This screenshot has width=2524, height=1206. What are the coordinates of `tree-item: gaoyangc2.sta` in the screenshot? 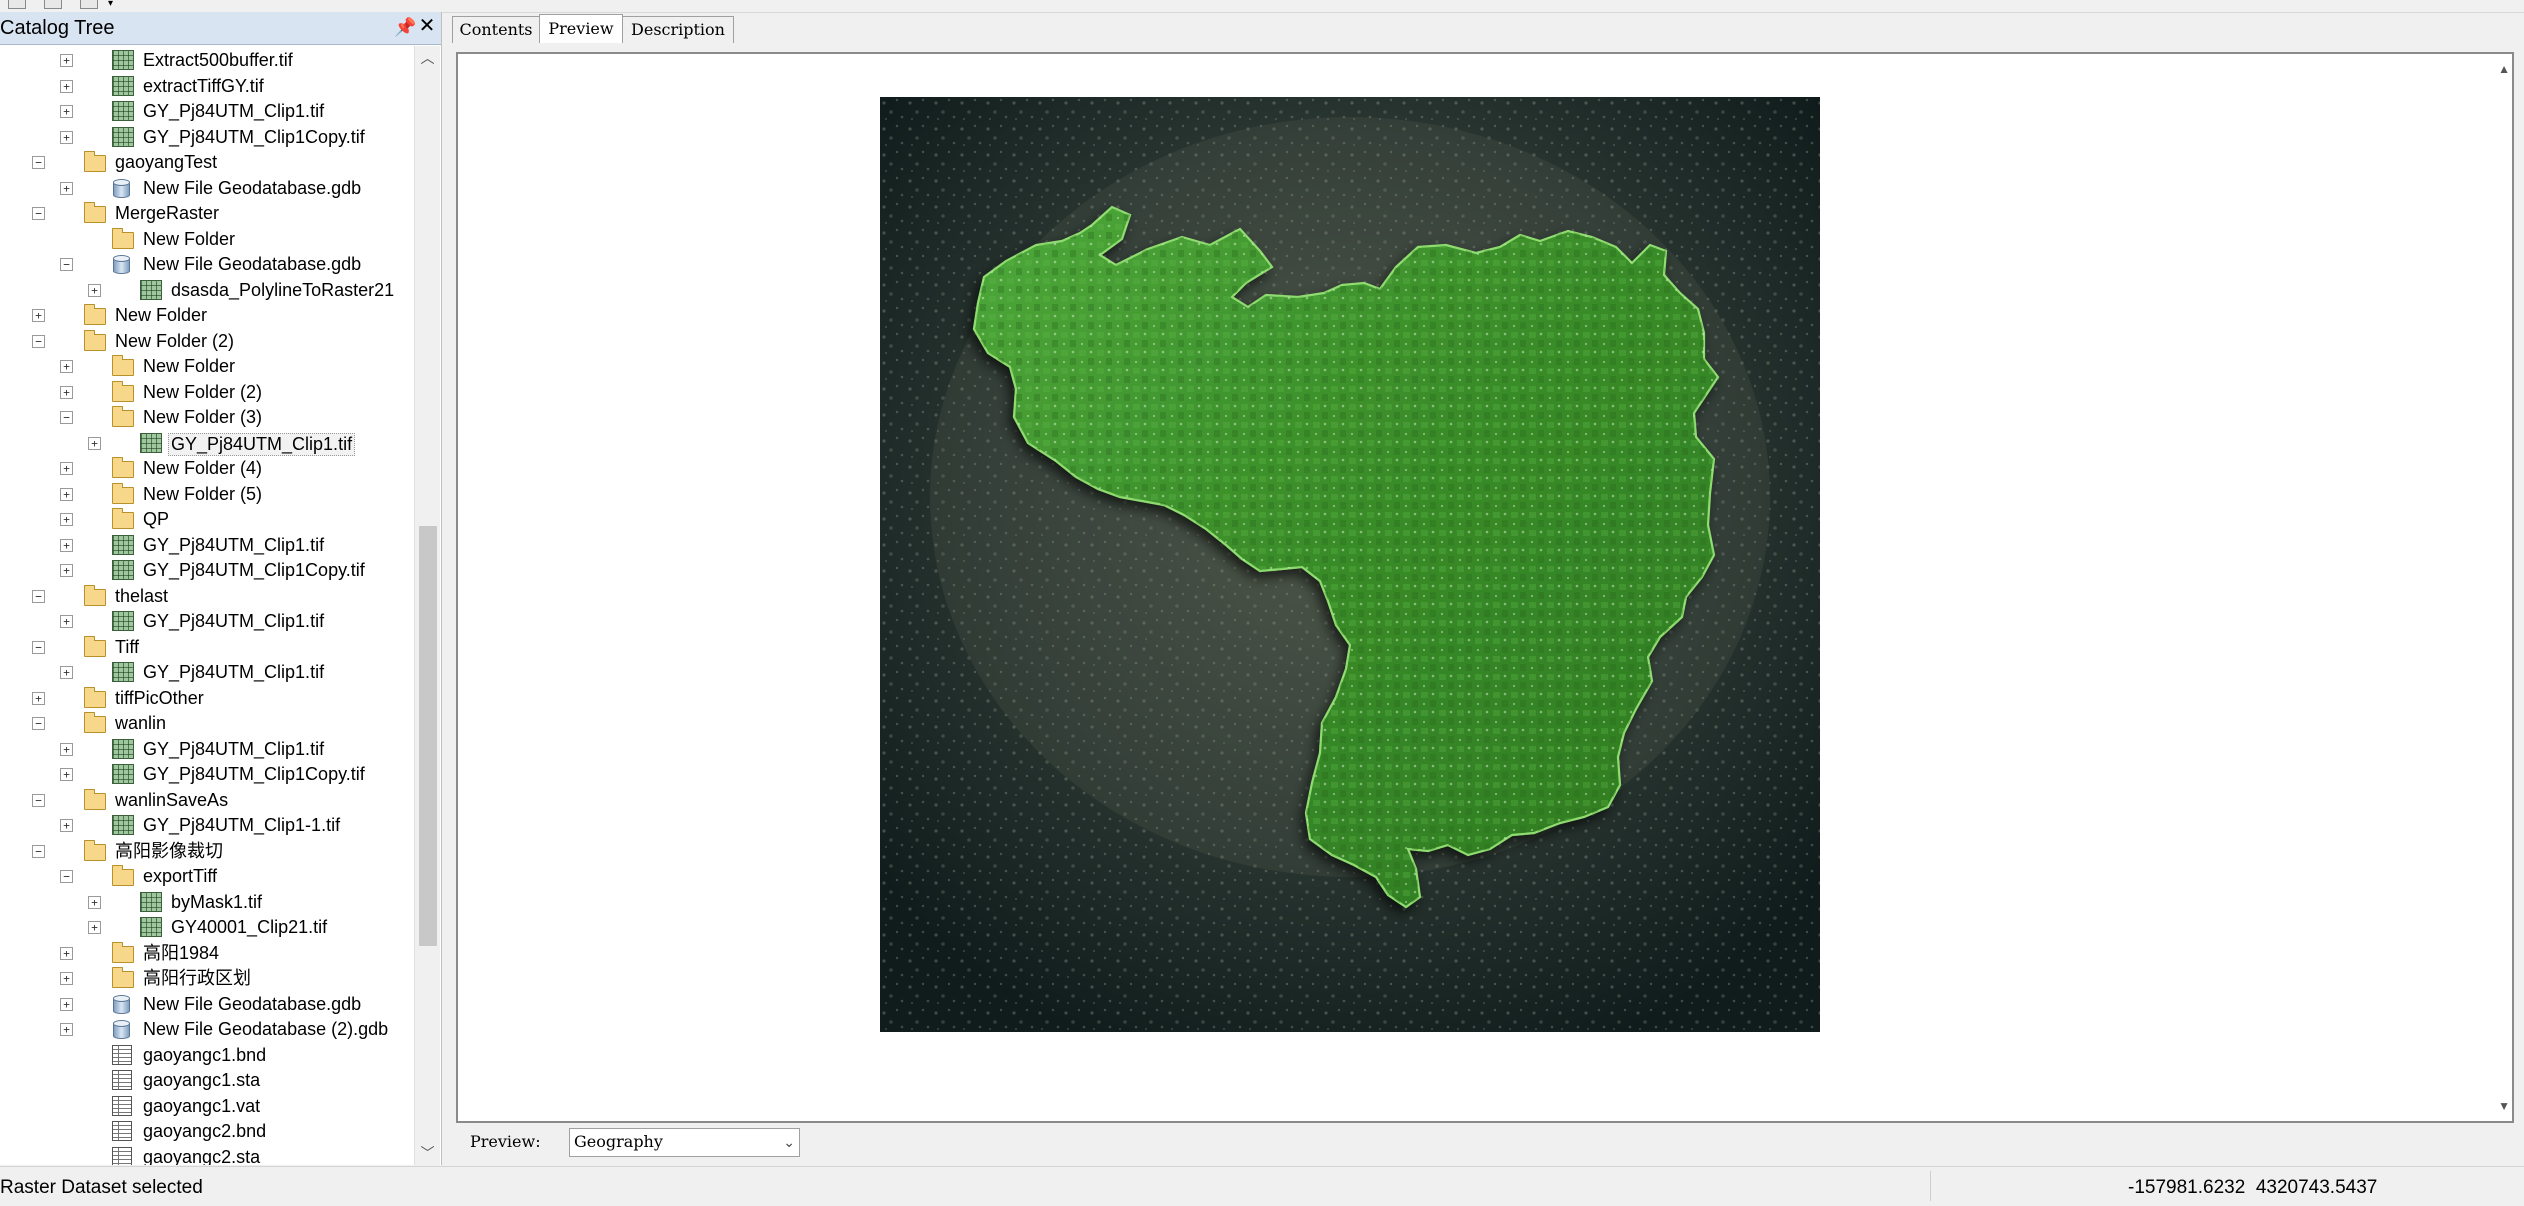 It's located at (206, 1155).